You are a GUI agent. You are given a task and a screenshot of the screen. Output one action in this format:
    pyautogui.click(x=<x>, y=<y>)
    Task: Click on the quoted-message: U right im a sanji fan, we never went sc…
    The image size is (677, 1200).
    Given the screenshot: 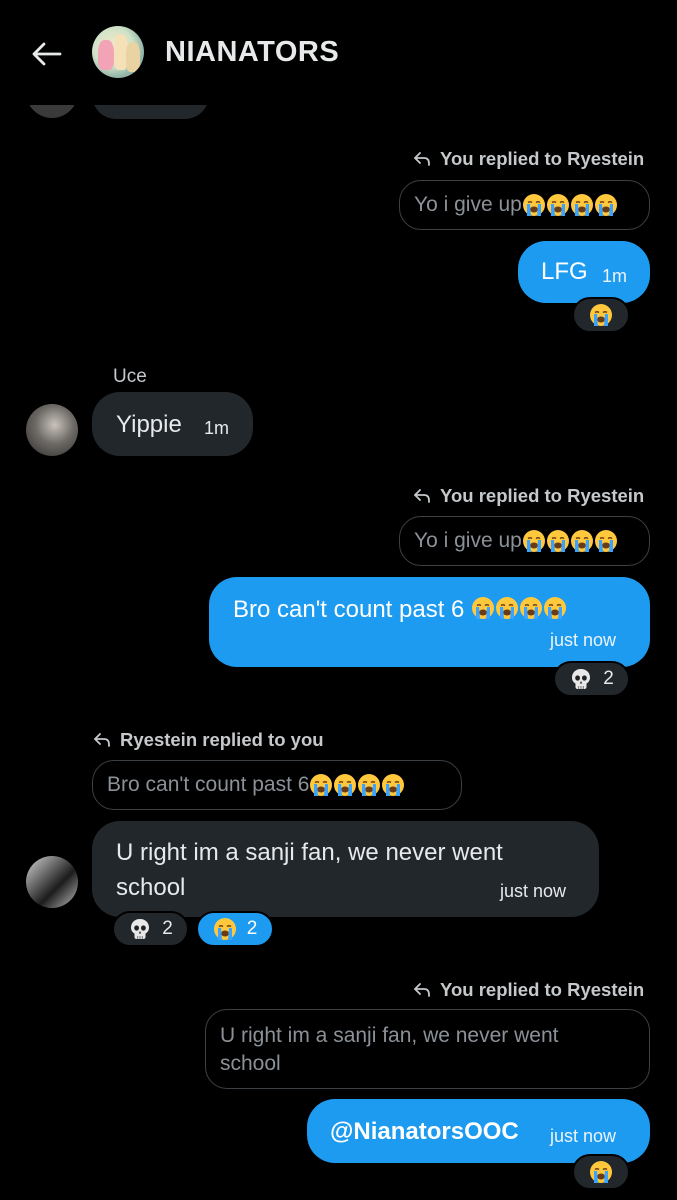 What is the action you would take?
    pyautogui.click(x=427, y=1049)
    